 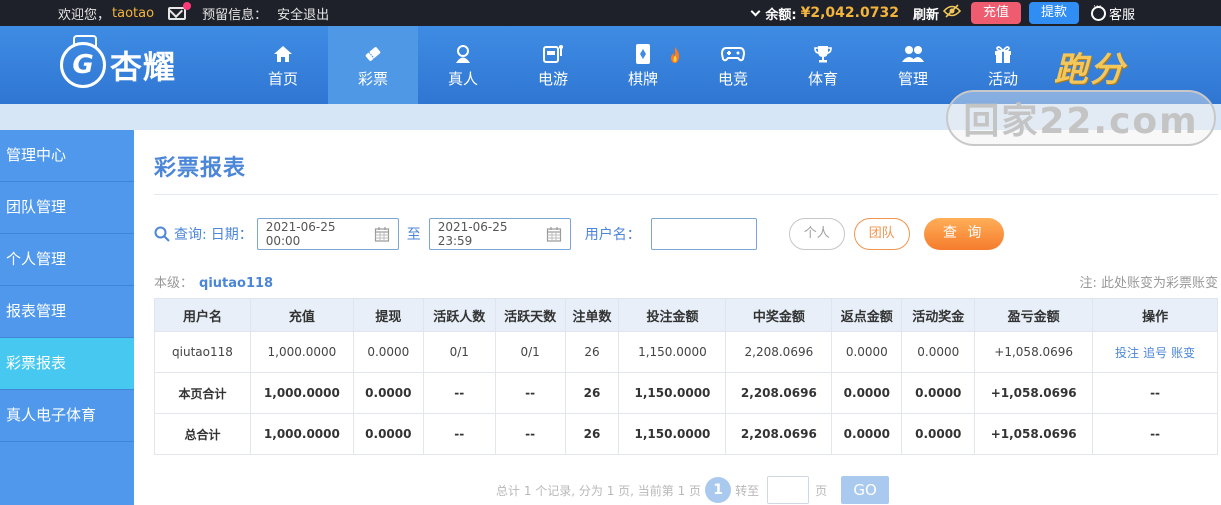 I want to click on goto-label: 转至, so click(x=747, y=490).